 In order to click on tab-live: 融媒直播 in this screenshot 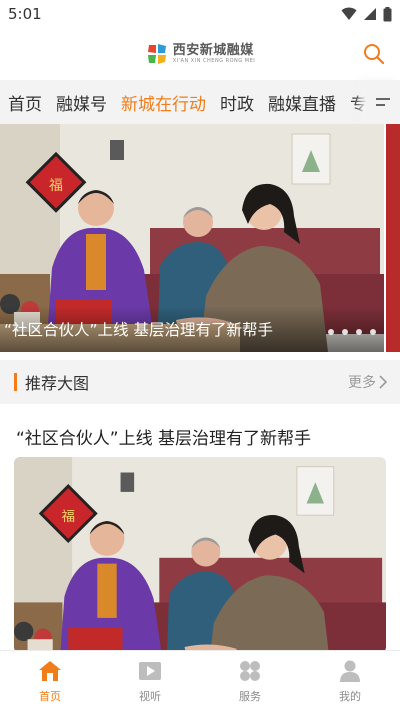, I will do `click(302, 102)`.